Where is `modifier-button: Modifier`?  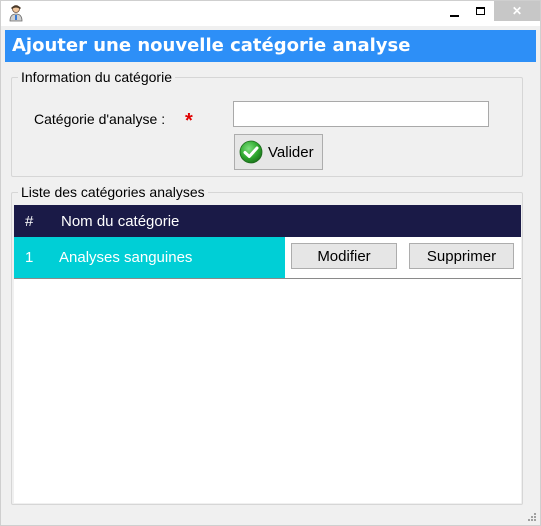 modifier-button: Modifier is located at coordinates (344, 256).